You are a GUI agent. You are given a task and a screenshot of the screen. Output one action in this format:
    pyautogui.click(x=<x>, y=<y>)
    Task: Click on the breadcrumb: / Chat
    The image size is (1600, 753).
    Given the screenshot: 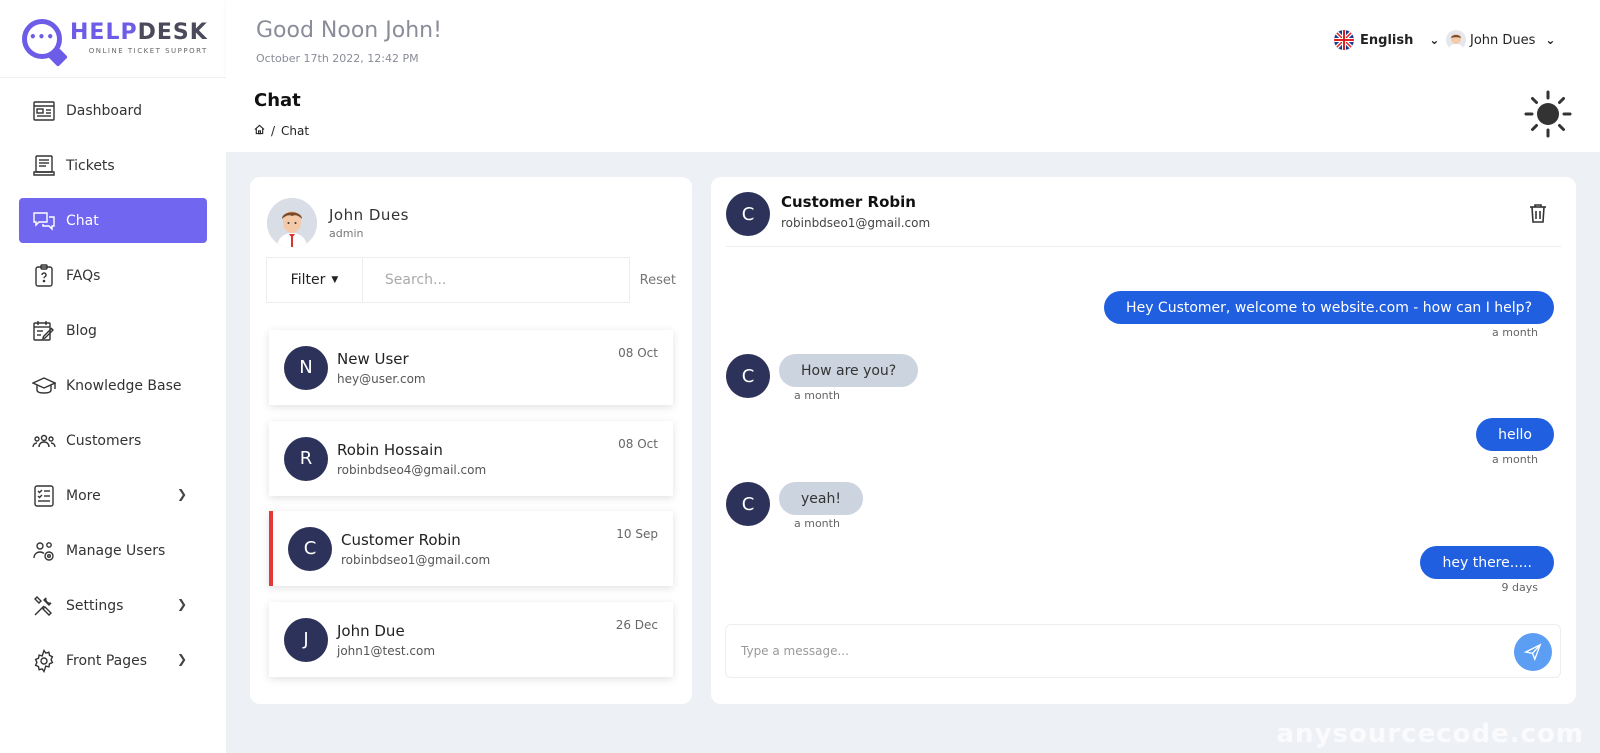 What is the action you would take?
    pyautogui.click(x=281, y=131)
    